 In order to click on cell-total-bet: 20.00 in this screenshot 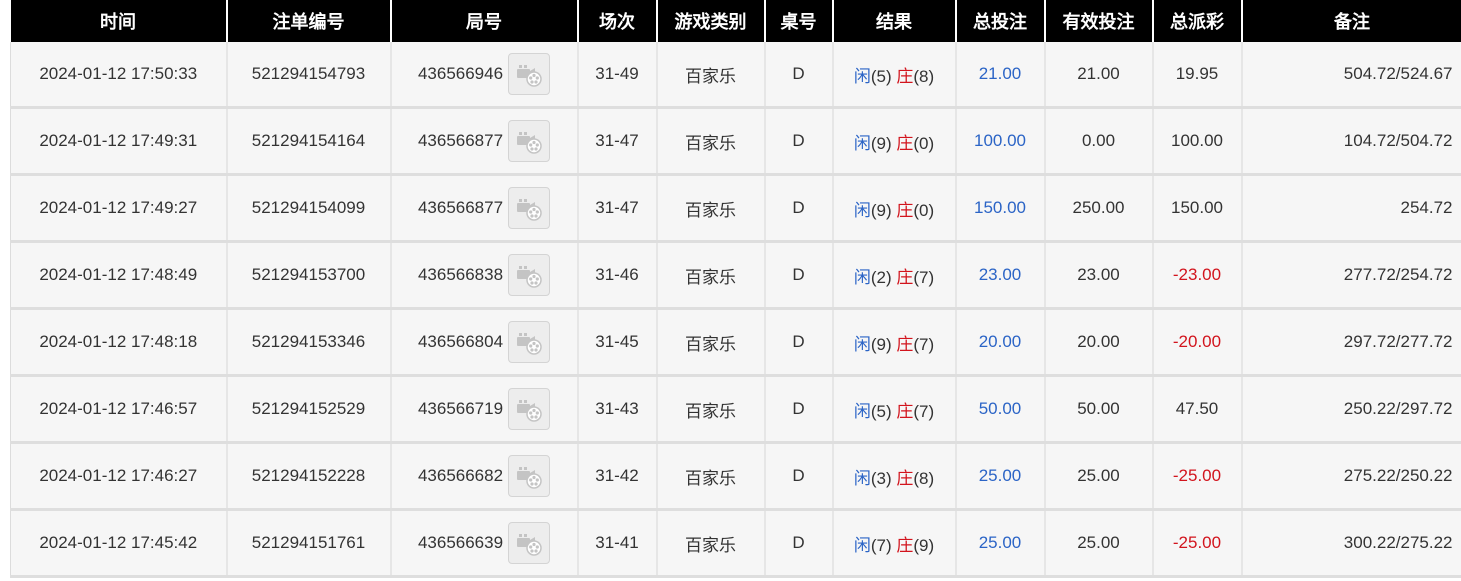, I will do `click(999, 342)`.